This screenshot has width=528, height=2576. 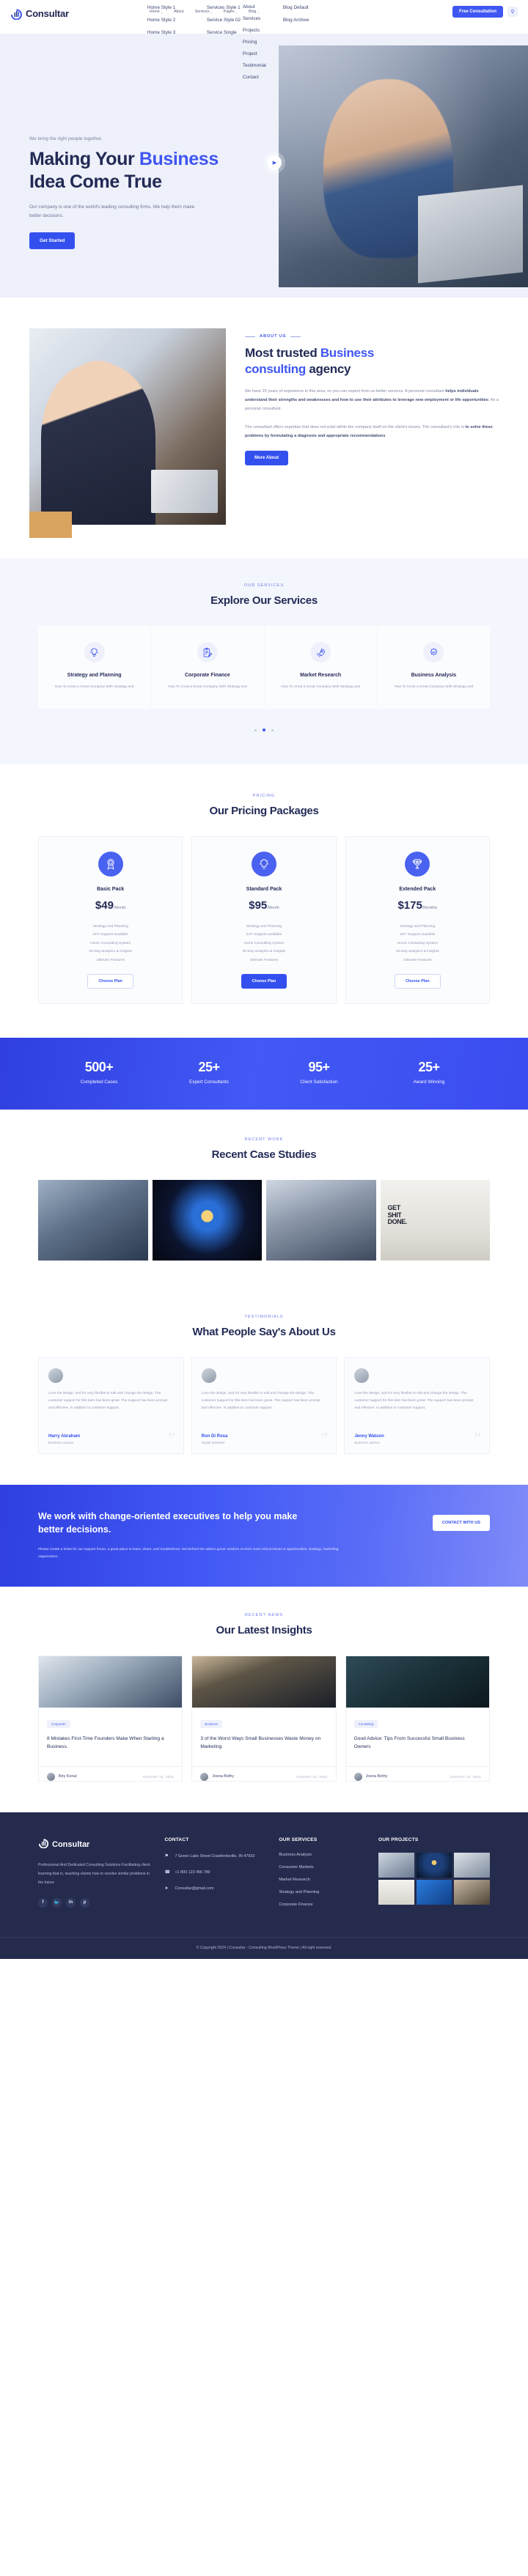 What do you see at coordinates (298, 1839) in the screenshot?
I see `footer-services-heading: OUR SERVICES` at bounding box center [298, 1839].